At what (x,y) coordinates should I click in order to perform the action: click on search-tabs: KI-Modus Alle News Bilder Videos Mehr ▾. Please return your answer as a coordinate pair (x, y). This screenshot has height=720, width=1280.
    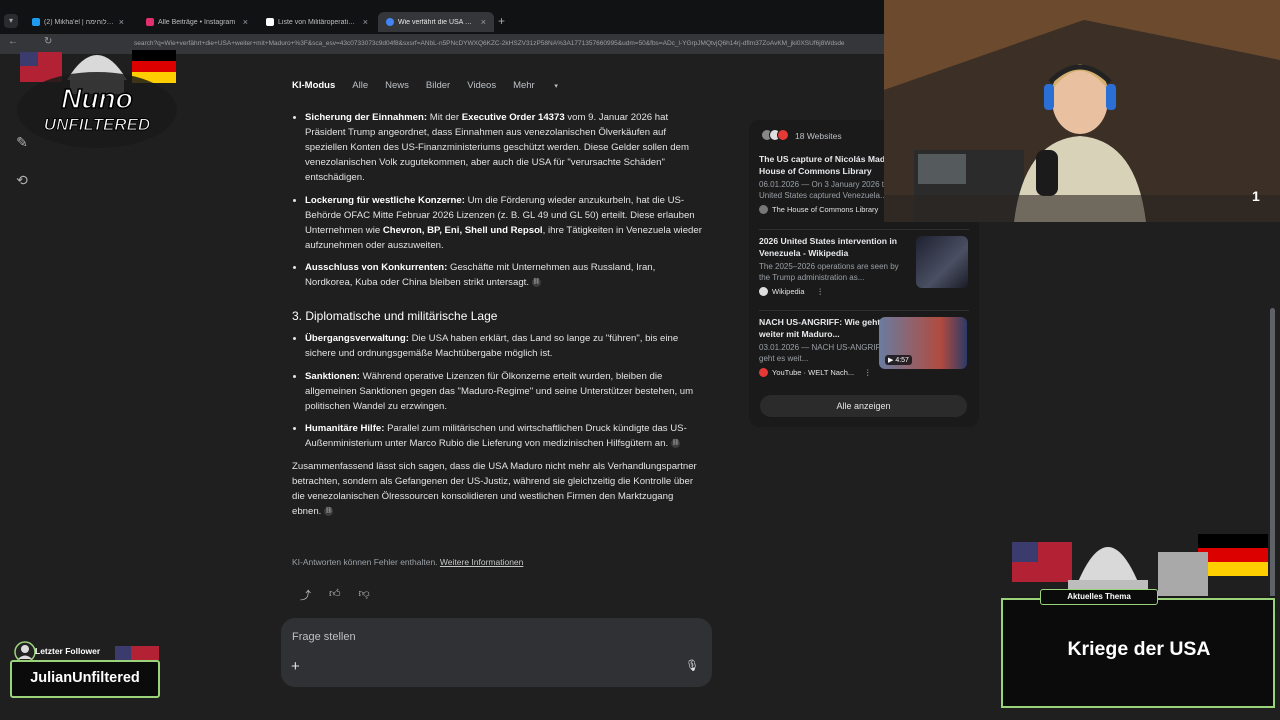
    Looking at the image, I should click on (442, 87).